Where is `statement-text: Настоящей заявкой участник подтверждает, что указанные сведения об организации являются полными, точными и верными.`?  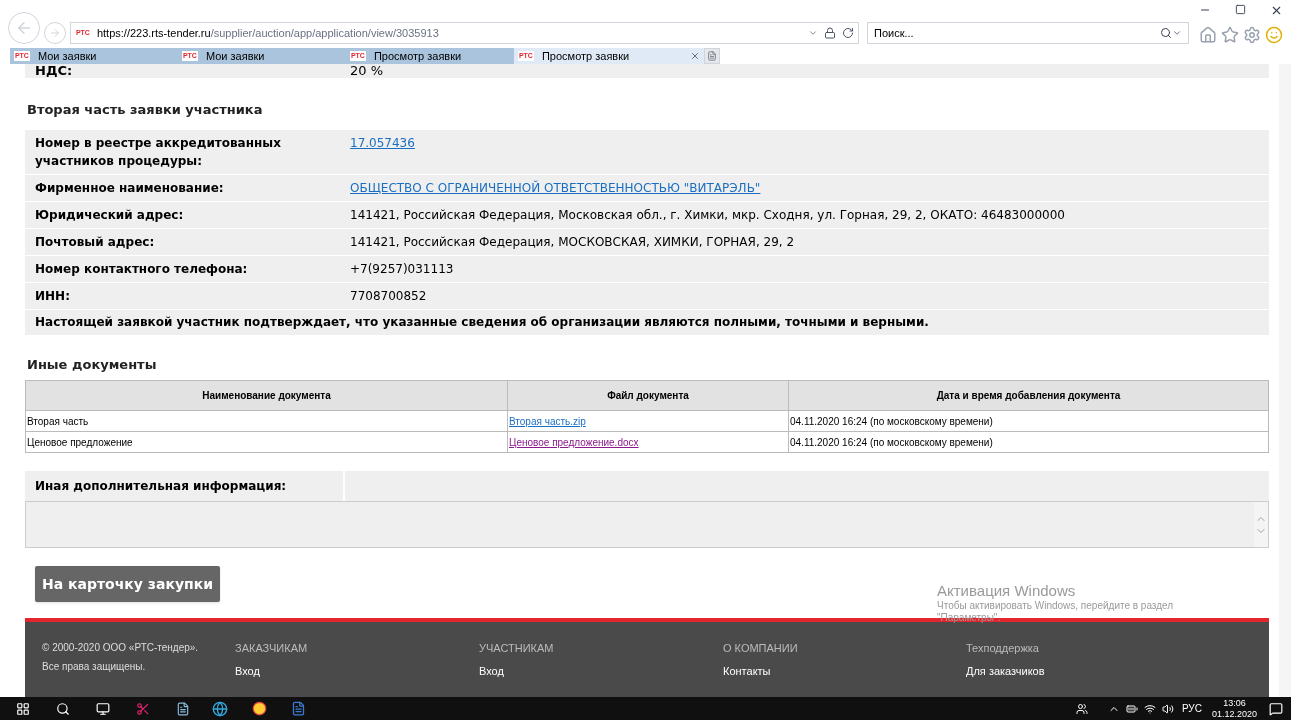 statement-text: Настоящей заявкой участник подтверждает, что указанные сведения об организации являются полными, точными и верными. is located at coordinates (481, 322).